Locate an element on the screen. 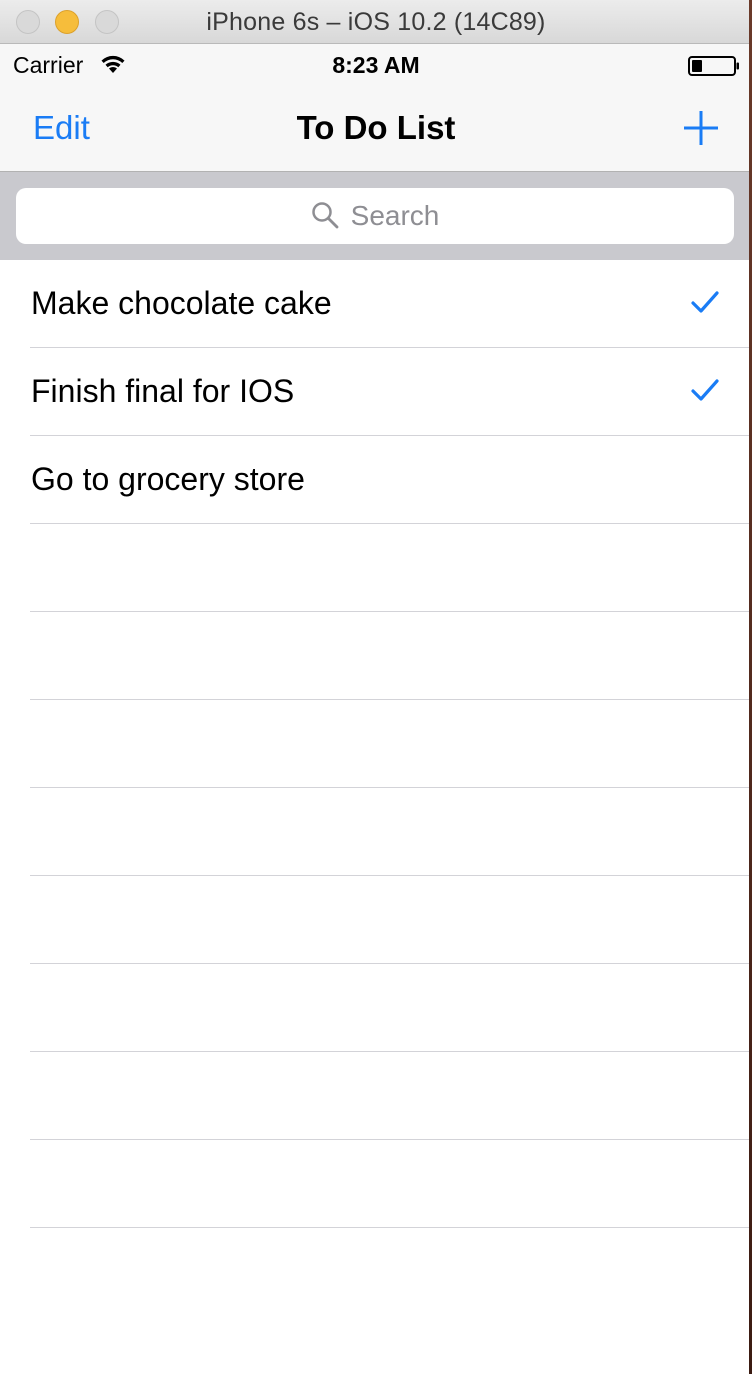 The height and width of the screenshot is (1374, 752). todo-label: Go to grocery store is located at coordinates (168, 479).